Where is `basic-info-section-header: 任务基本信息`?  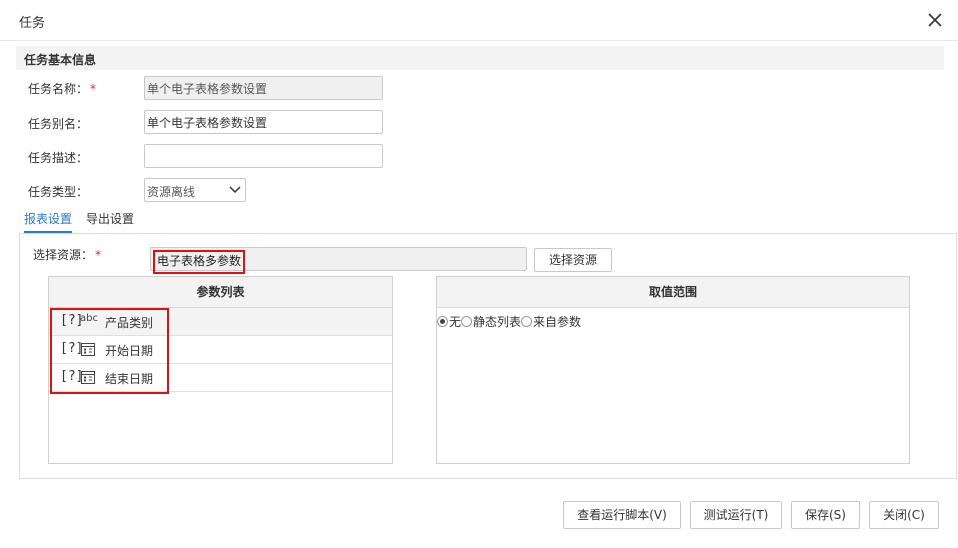
basic-info-section-header: 任务基本信息 is located at coordinates (480, 58).